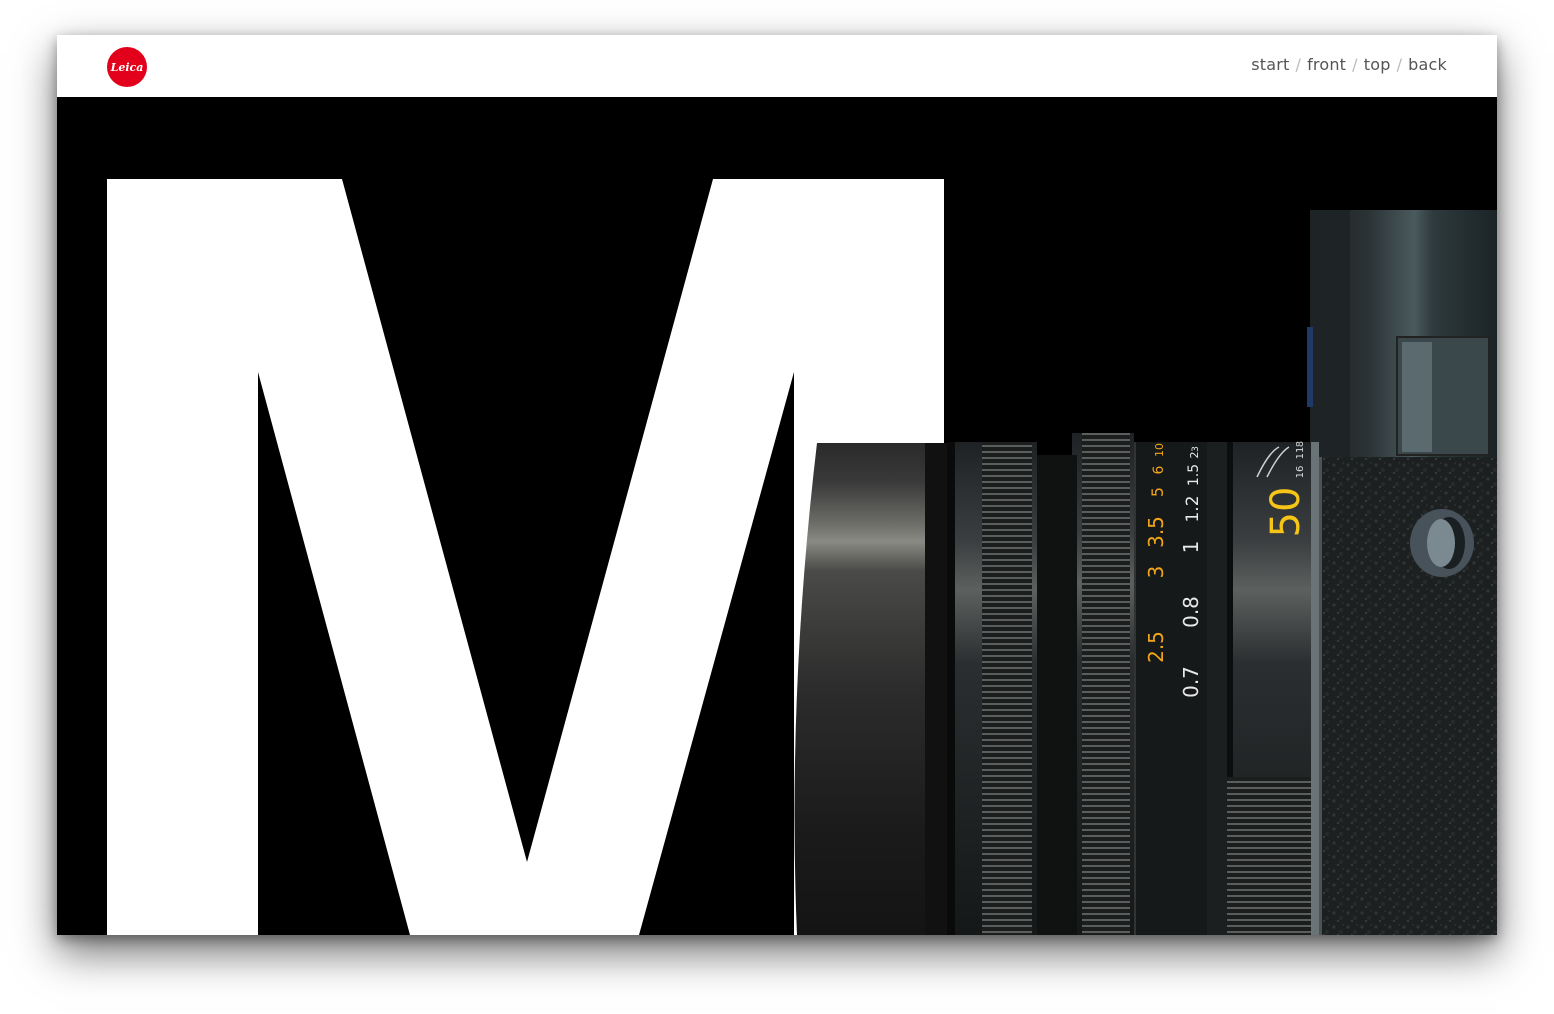  I want to click on scale-feet-2.5: 2.5, so click(1156, 647).